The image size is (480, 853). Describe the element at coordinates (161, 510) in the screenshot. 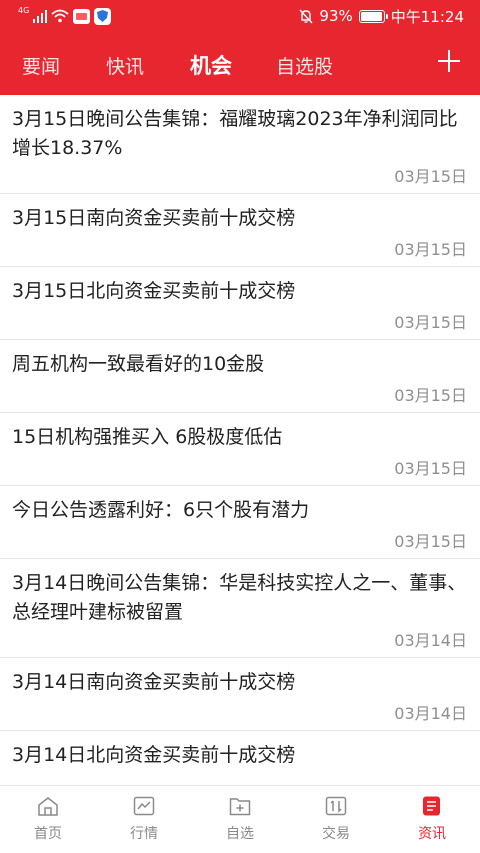

I see `news-title: 今日公告透露利好：6只个股有潜力` at that location.